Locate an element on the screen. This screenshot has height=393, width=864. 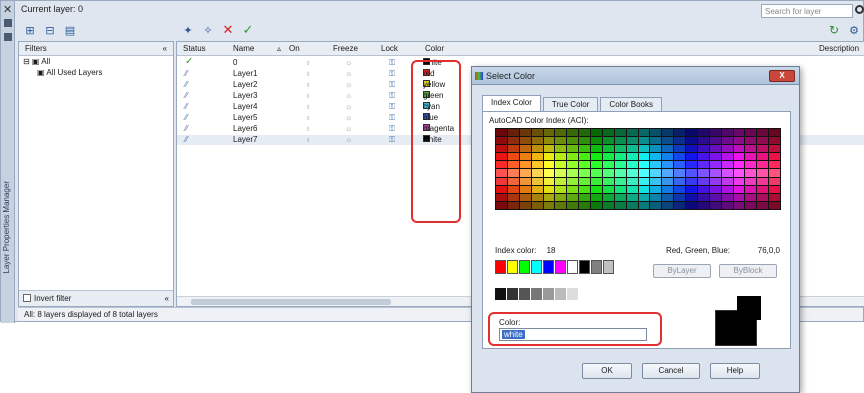
tree-item-label: All Used Layers is located at coordinates (74, 72).